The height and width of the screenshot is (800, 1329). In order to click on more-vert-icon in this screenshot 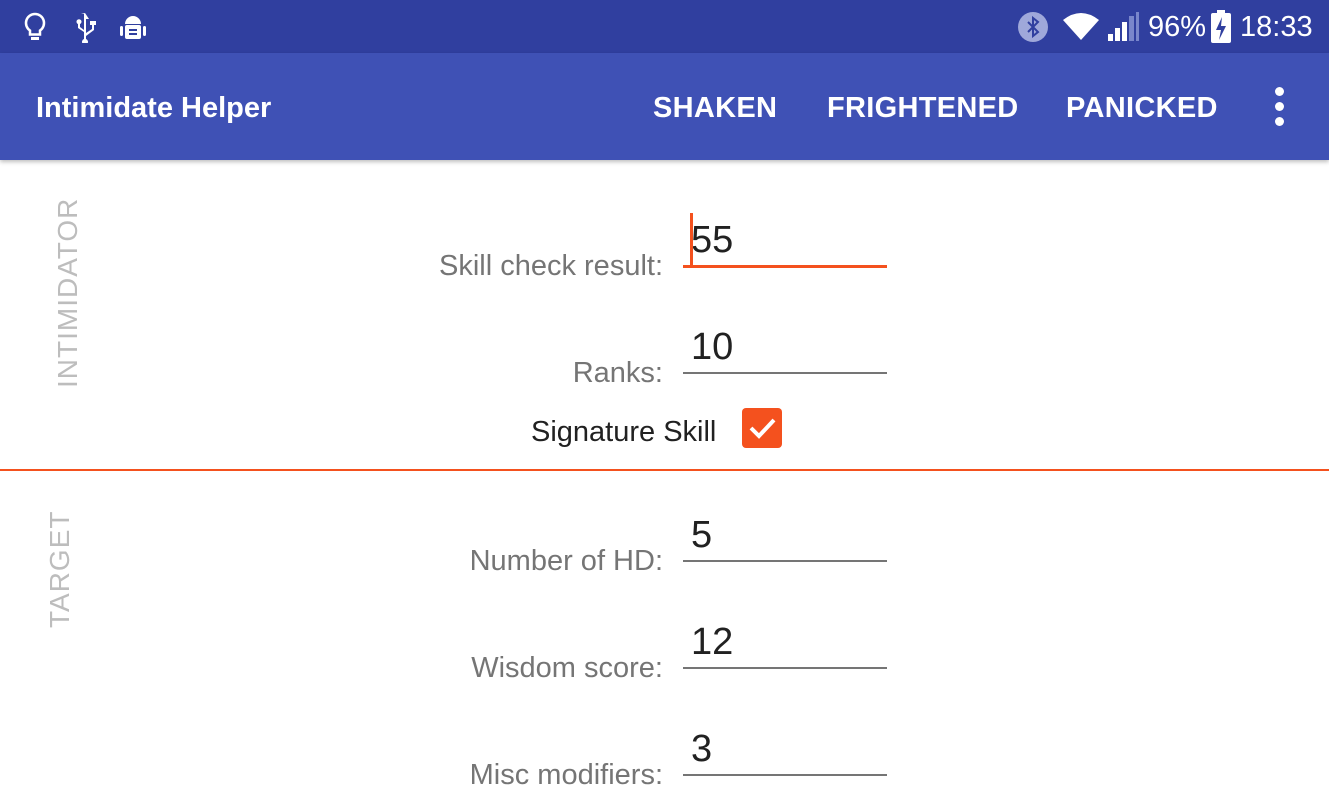, I will do `click(1280, 107)`.